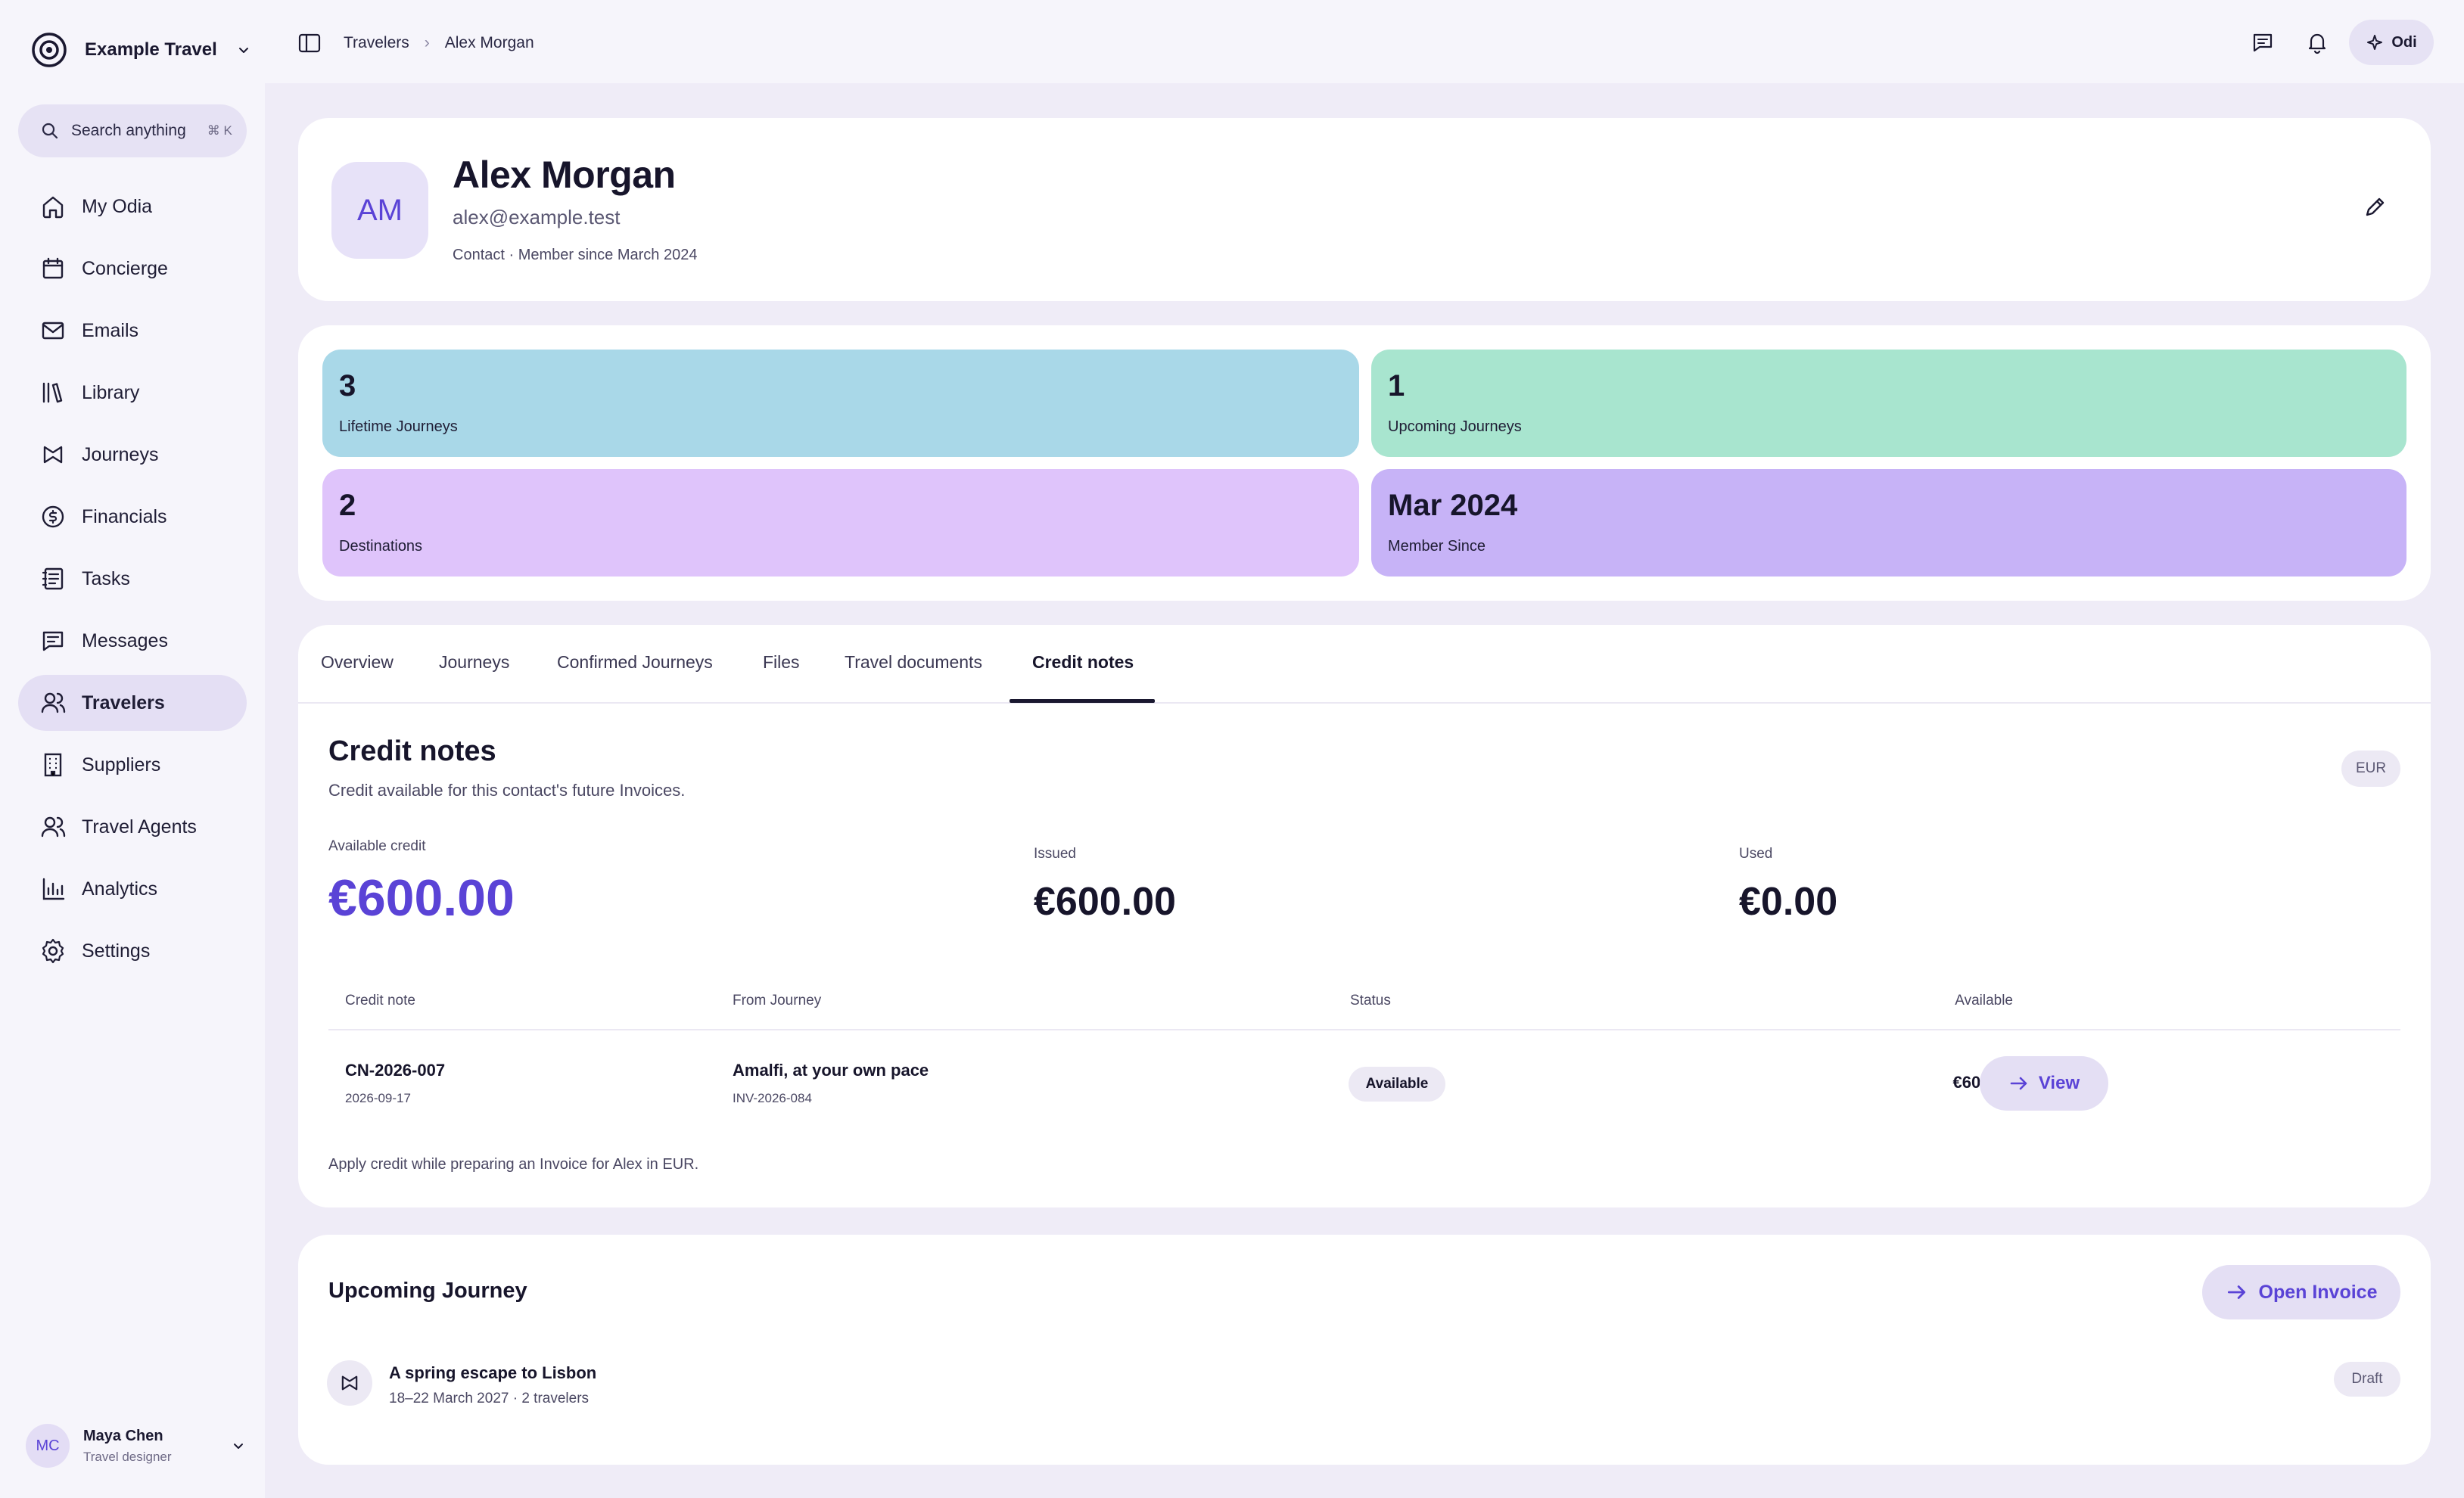  Describe the element at coordinates (2404, 42) in the screenshot. I see `assistant-label: Odi` at that location.